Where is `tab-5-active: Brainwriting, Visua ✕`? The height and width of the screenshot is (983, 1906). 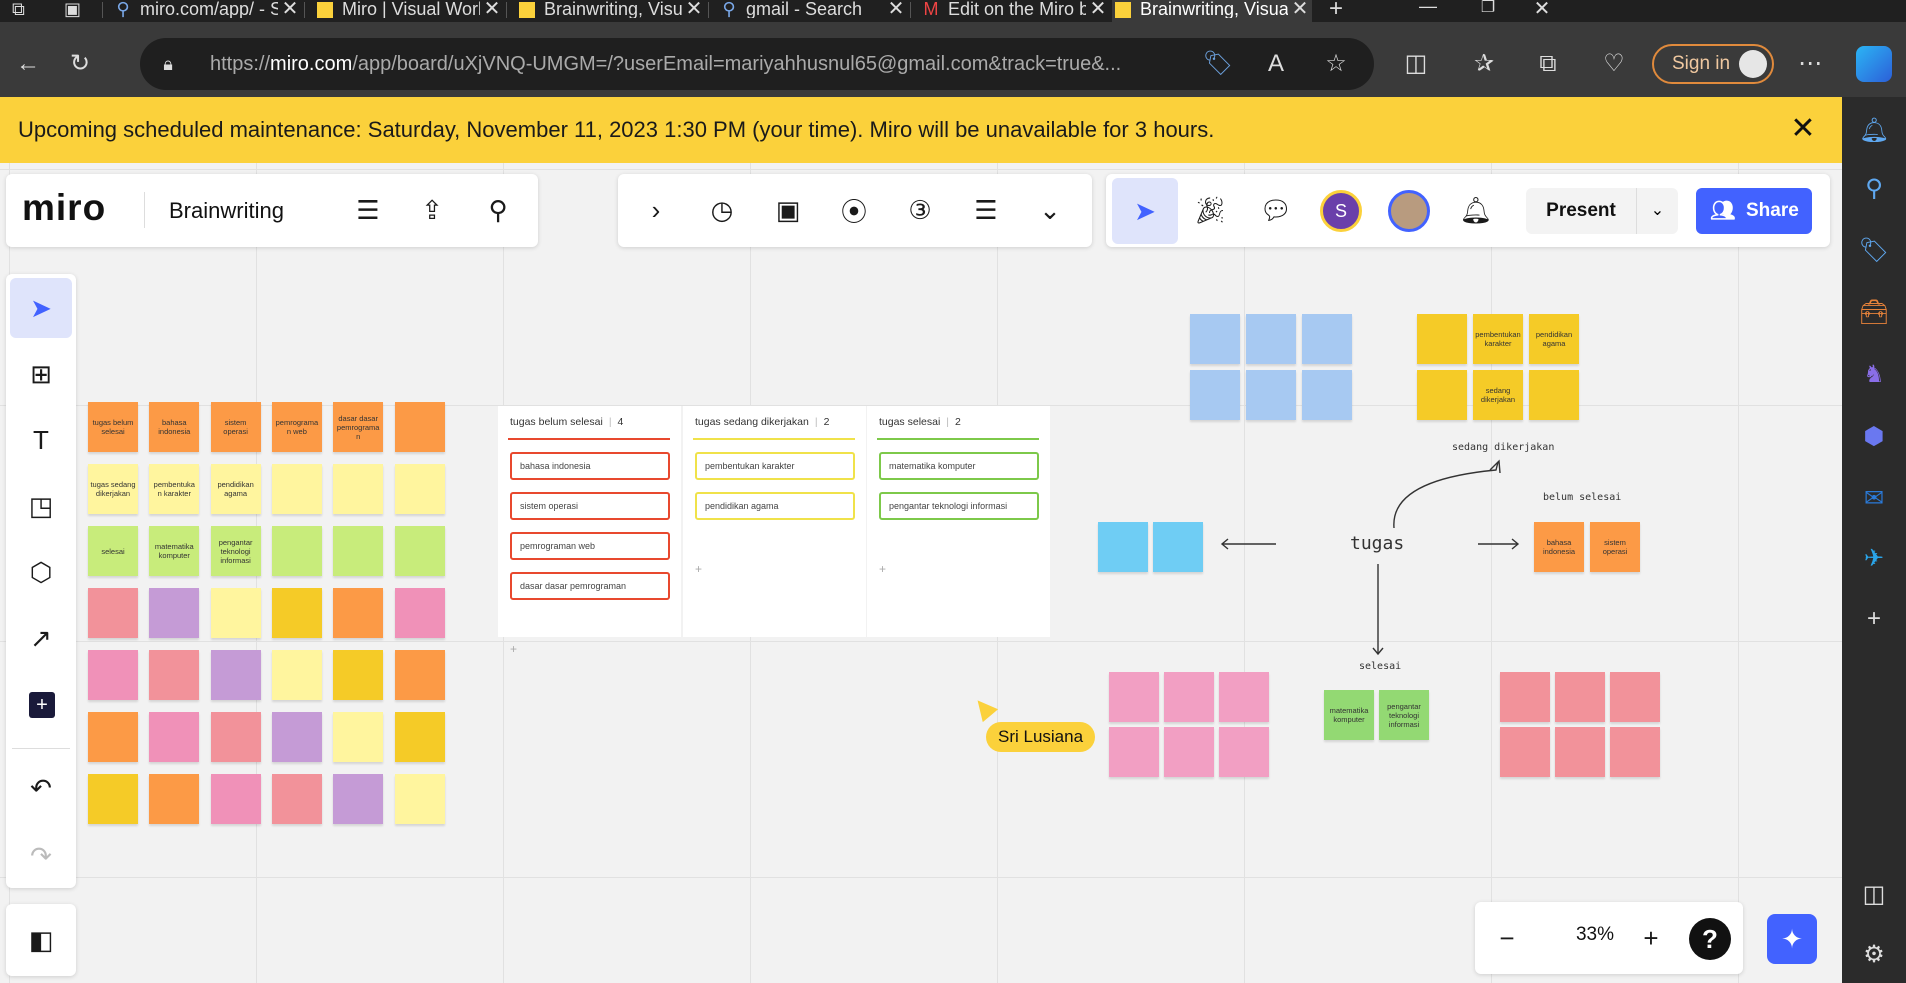
tab-5-active: Brainwriting, Visua ✕ is located at coordinates (1212, 11).